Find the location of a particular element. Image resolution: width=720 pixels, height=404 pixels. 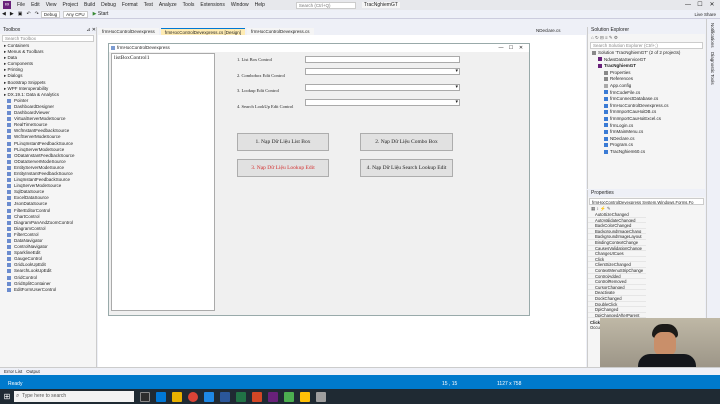

settings-icon is located at coordinates (321, 396).